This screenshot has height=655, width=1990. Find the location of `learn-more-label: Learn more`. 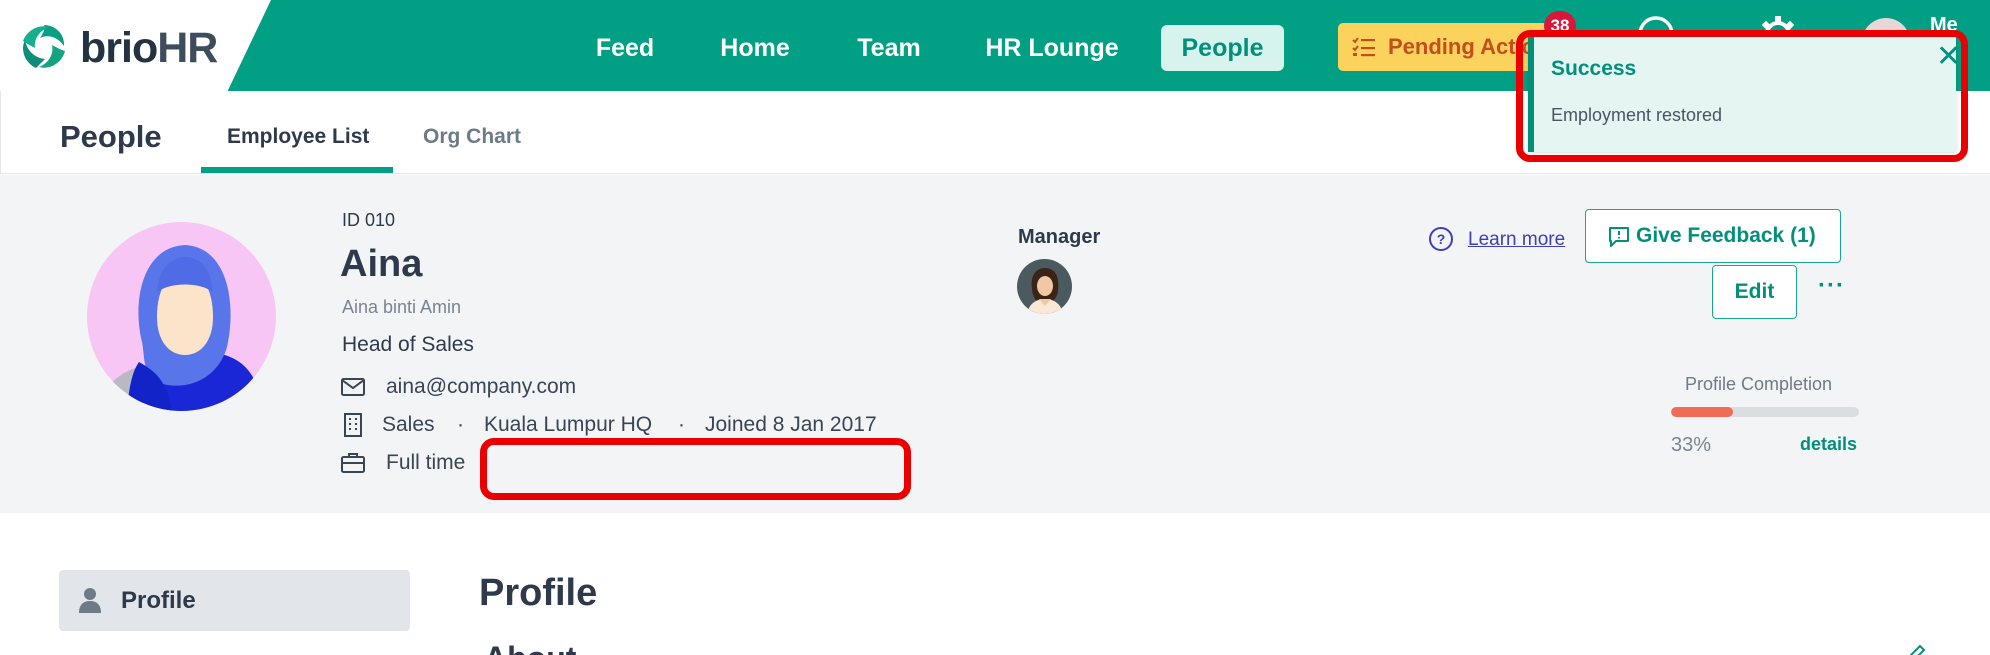

learn-more-label: Learn more is located at coordinates (1517, 239).